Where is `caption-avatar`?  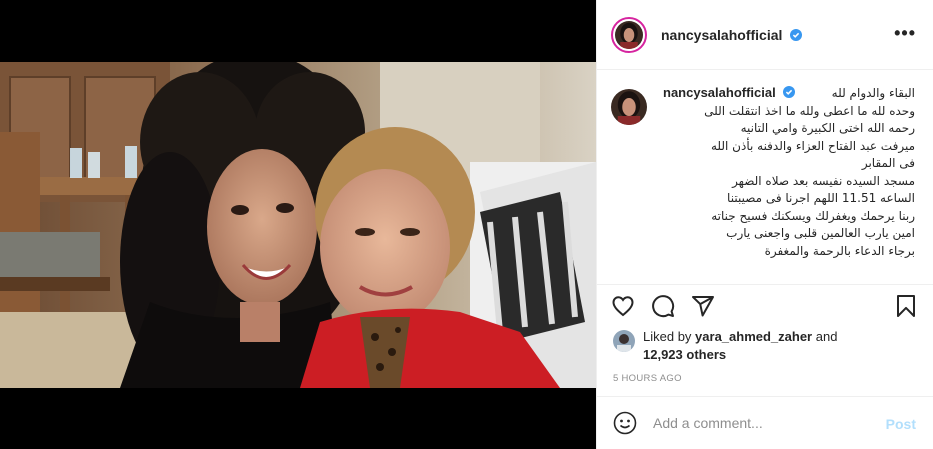 caption-avatar is located at coordinates (629, 107).